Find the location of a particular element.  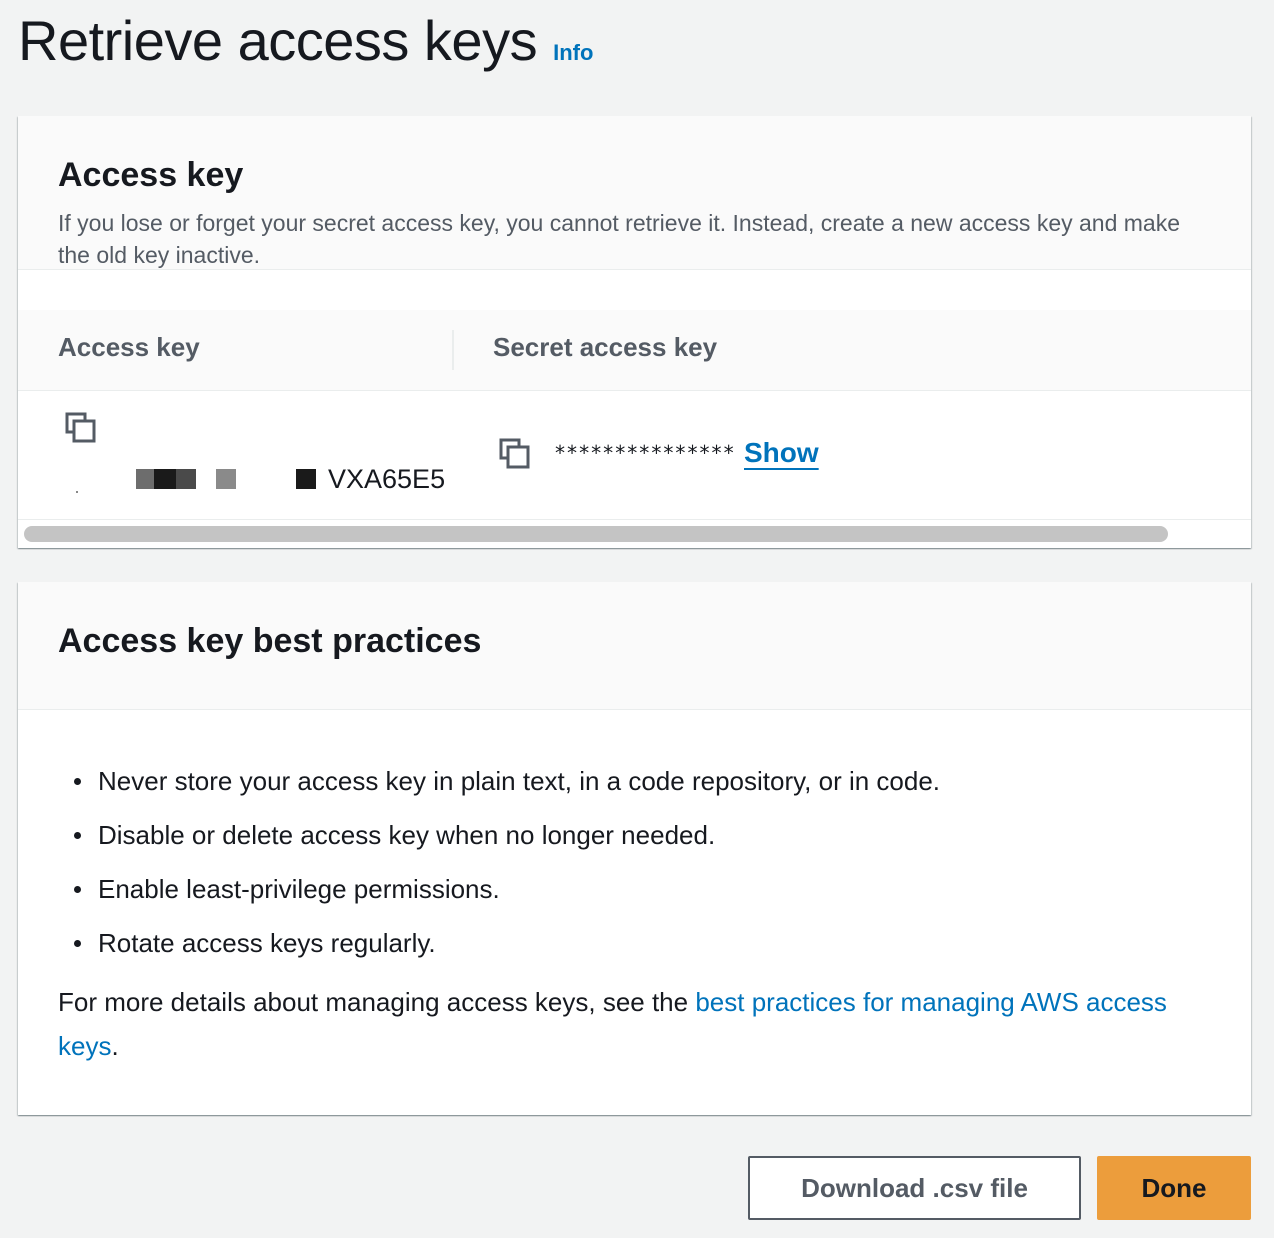

access-key-value: VXA65E5 is located at coordinates (251, 481).